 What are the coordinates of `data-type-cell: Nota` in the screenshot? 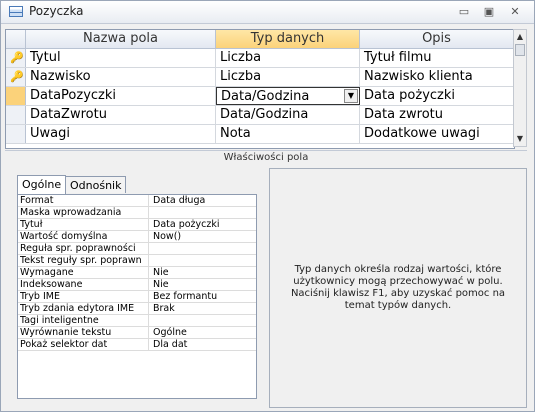 It's located at (288, 134).